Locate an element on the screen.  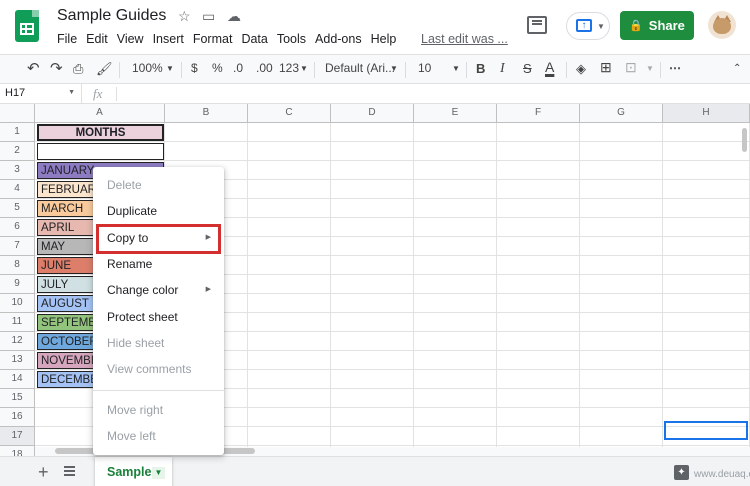
star-icon: ☆ is located at coordinates (184, 16).